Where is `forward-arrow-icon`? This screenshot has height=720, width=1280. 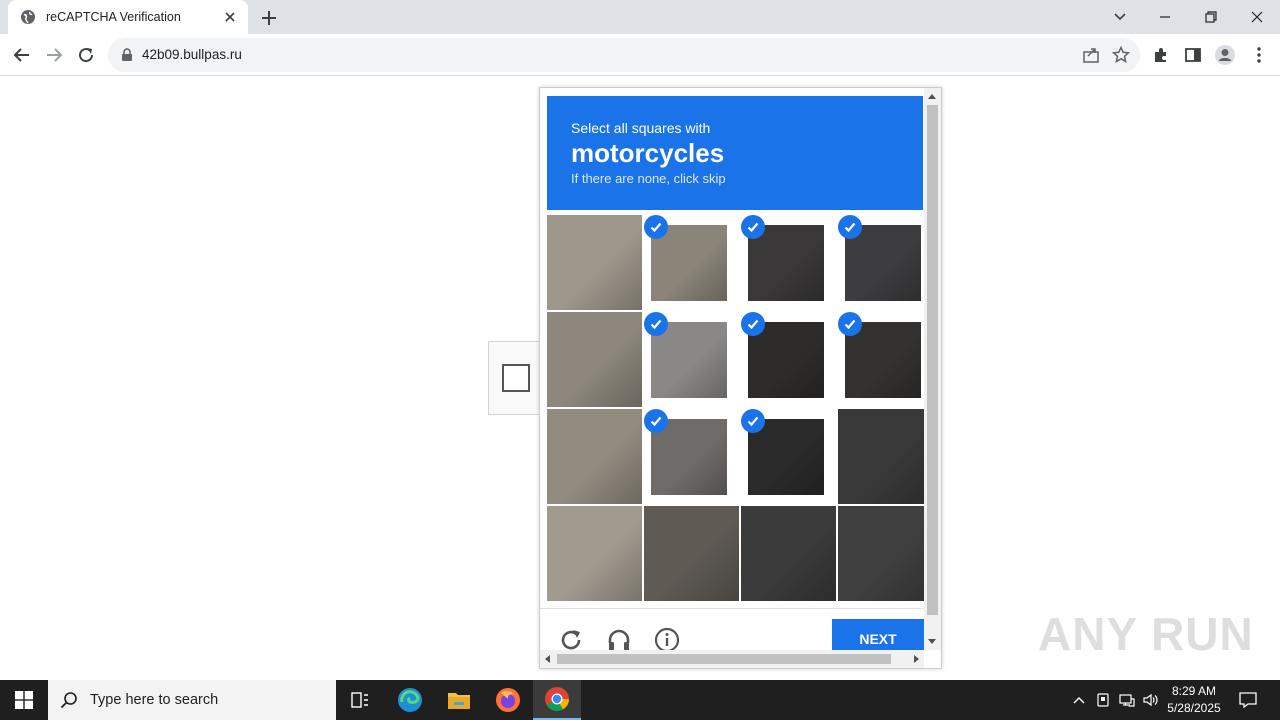
forward-arrow-icon is located at coordinates (55, 55).